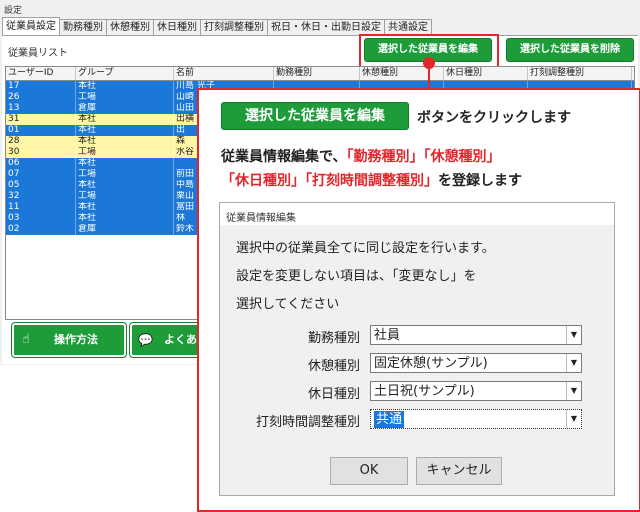 This screenshot has width=640, height=512. Describe the element at coordinates (424, 391) in the screenshot. I see `holiday-type-value: 土日祝(サンプル)` at that location.